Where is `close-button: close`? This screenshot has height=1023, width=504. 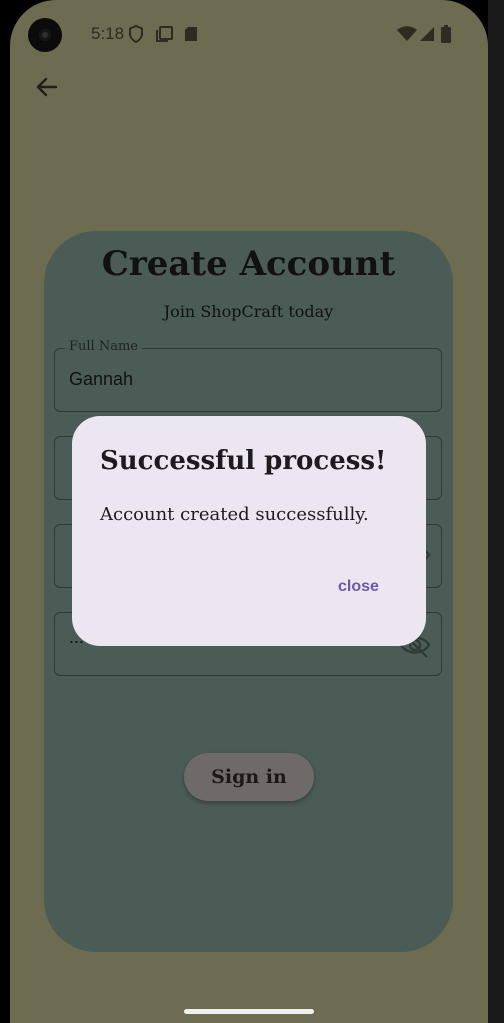 close-button: close is located at coordinates (358, 587).